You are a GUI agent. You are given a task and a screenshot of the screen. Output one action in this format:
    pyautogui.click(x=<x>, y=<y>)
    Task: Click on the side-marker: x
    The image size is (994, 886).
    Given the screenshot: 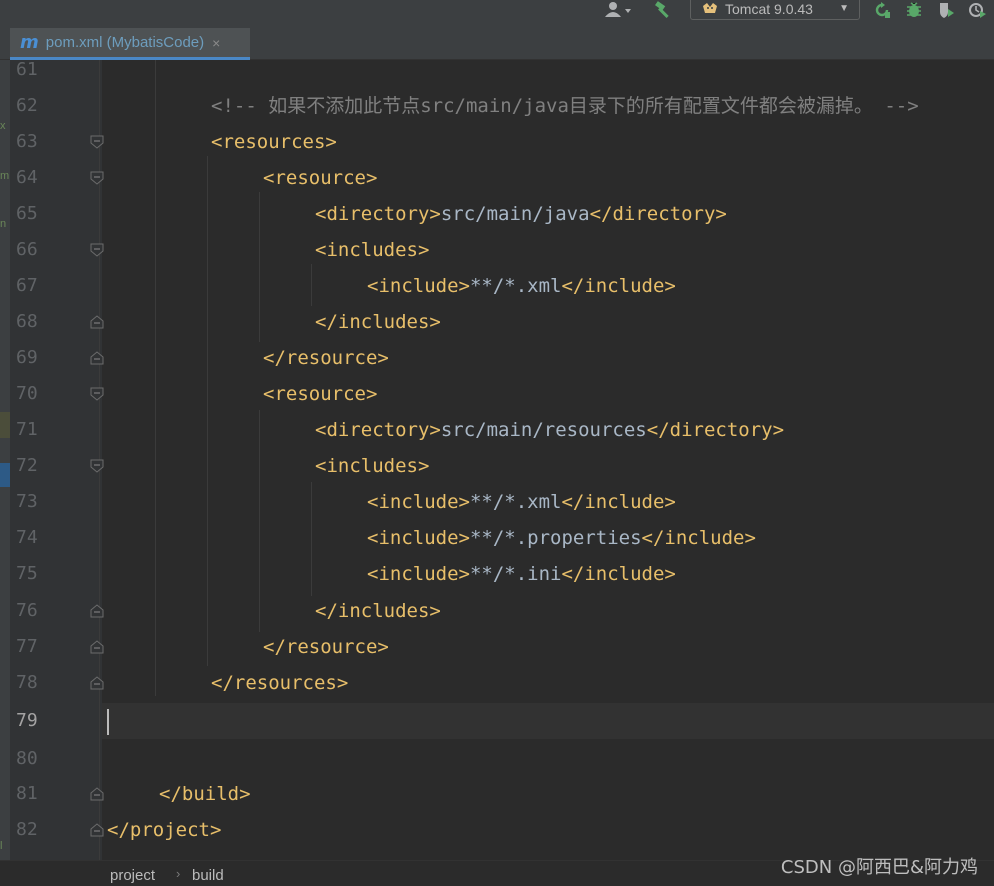 What is the action you would take?
    pyautogui.click(x=3, y=126)
    